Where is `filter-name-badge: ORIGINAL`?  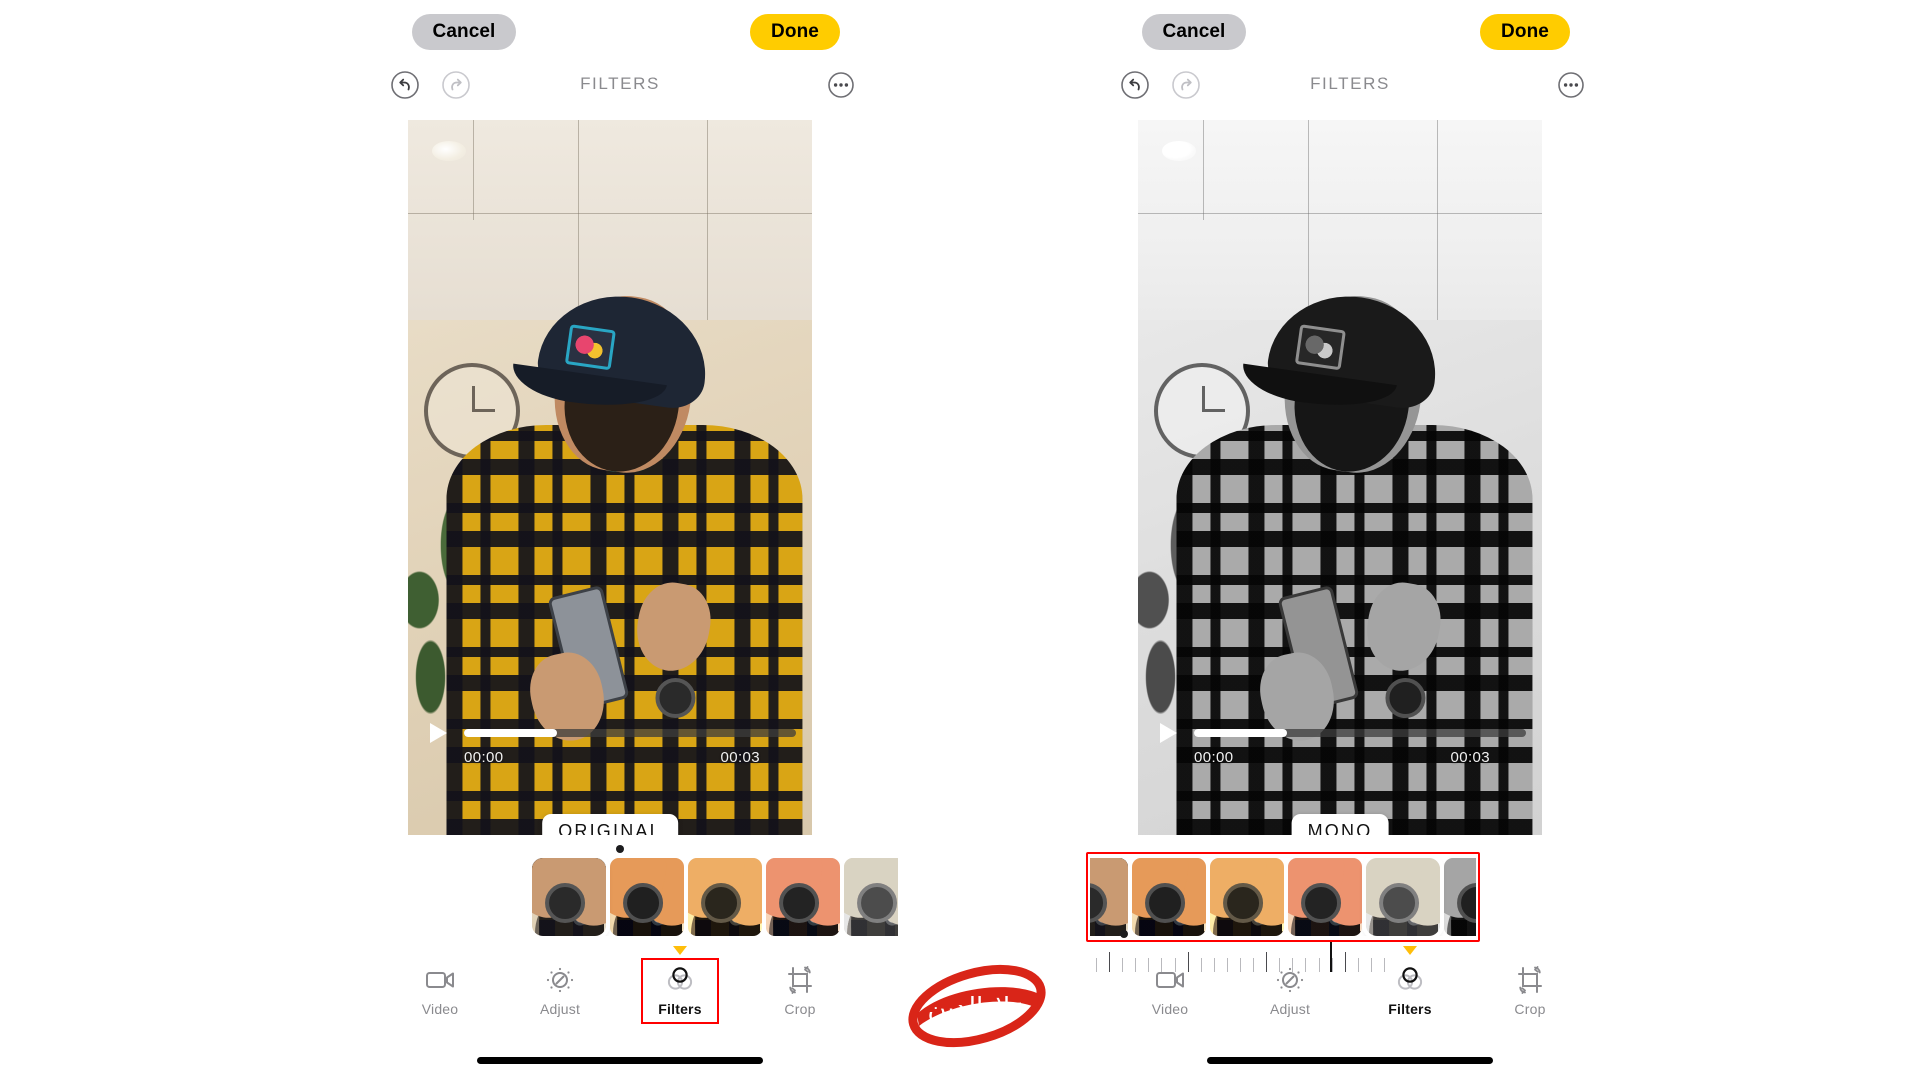
filter-name-badge: ORIGINAL is located at coordinates (610, 824).